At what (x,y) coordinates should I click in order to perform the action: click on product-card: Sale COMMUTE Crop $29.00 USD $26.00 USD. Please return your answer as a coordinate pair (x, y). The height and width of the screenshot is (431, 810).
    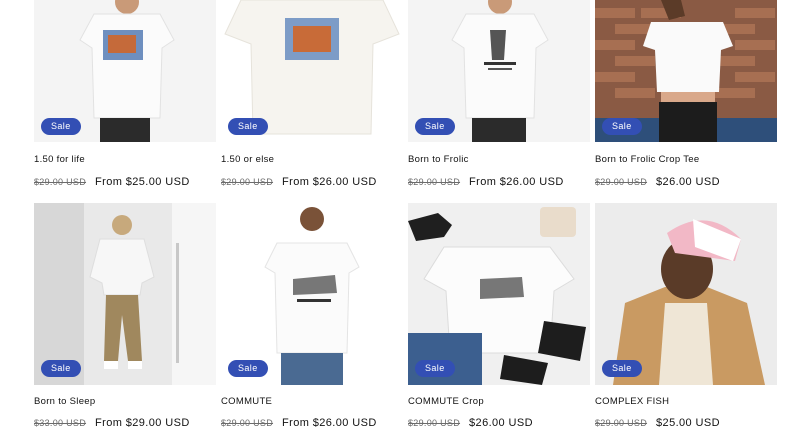
    Looking at the image, I should click on (499, 316).